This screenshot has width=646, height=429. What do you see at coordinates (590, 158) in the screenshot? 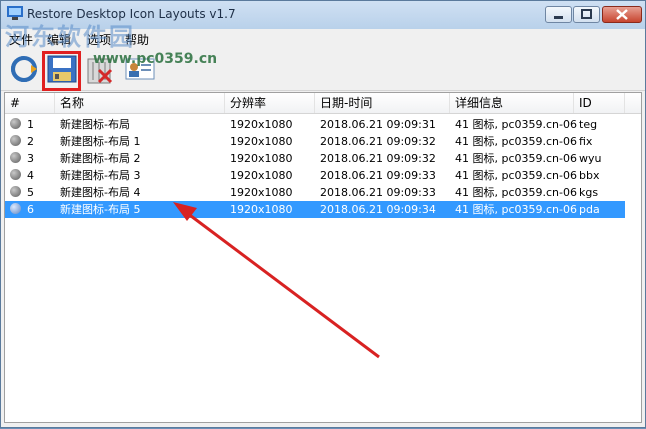
I see `cell-id: wyu` at bounding box center [590, 158].